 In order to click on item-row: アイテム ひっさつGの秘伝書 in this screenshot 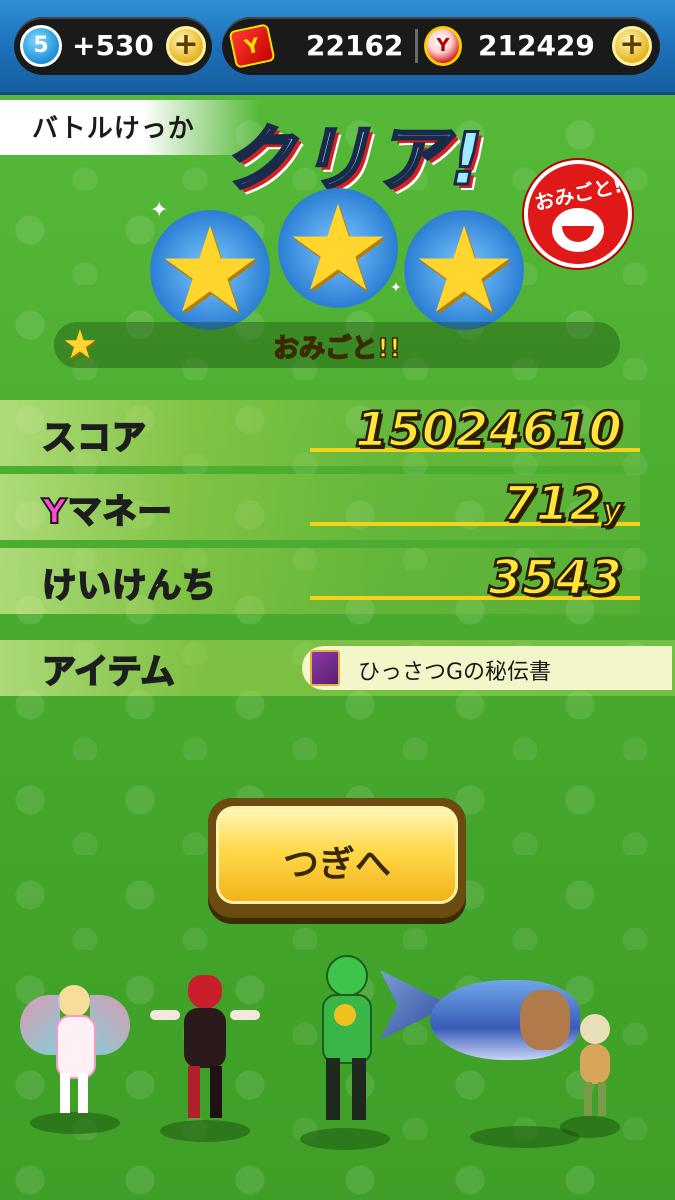, I will do `click(337, 668)`.